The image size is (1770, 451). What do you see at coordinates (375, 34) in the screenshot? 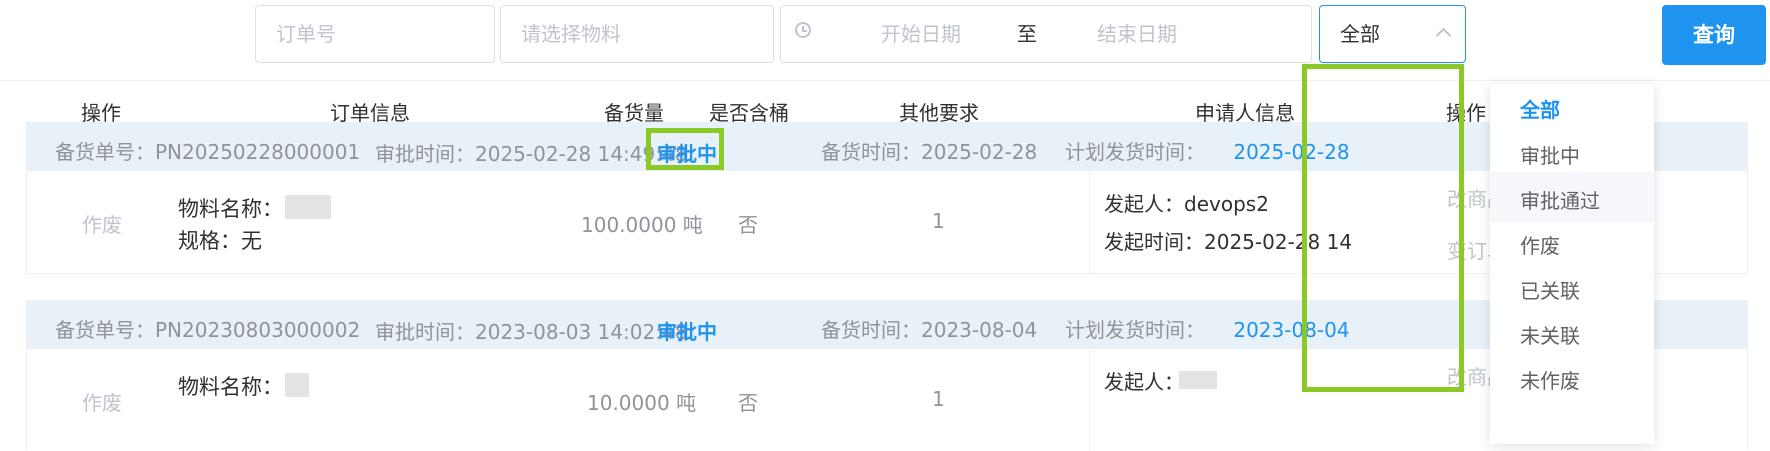
I see `order-no-input: 订单号` at bounding box center [375, 34].